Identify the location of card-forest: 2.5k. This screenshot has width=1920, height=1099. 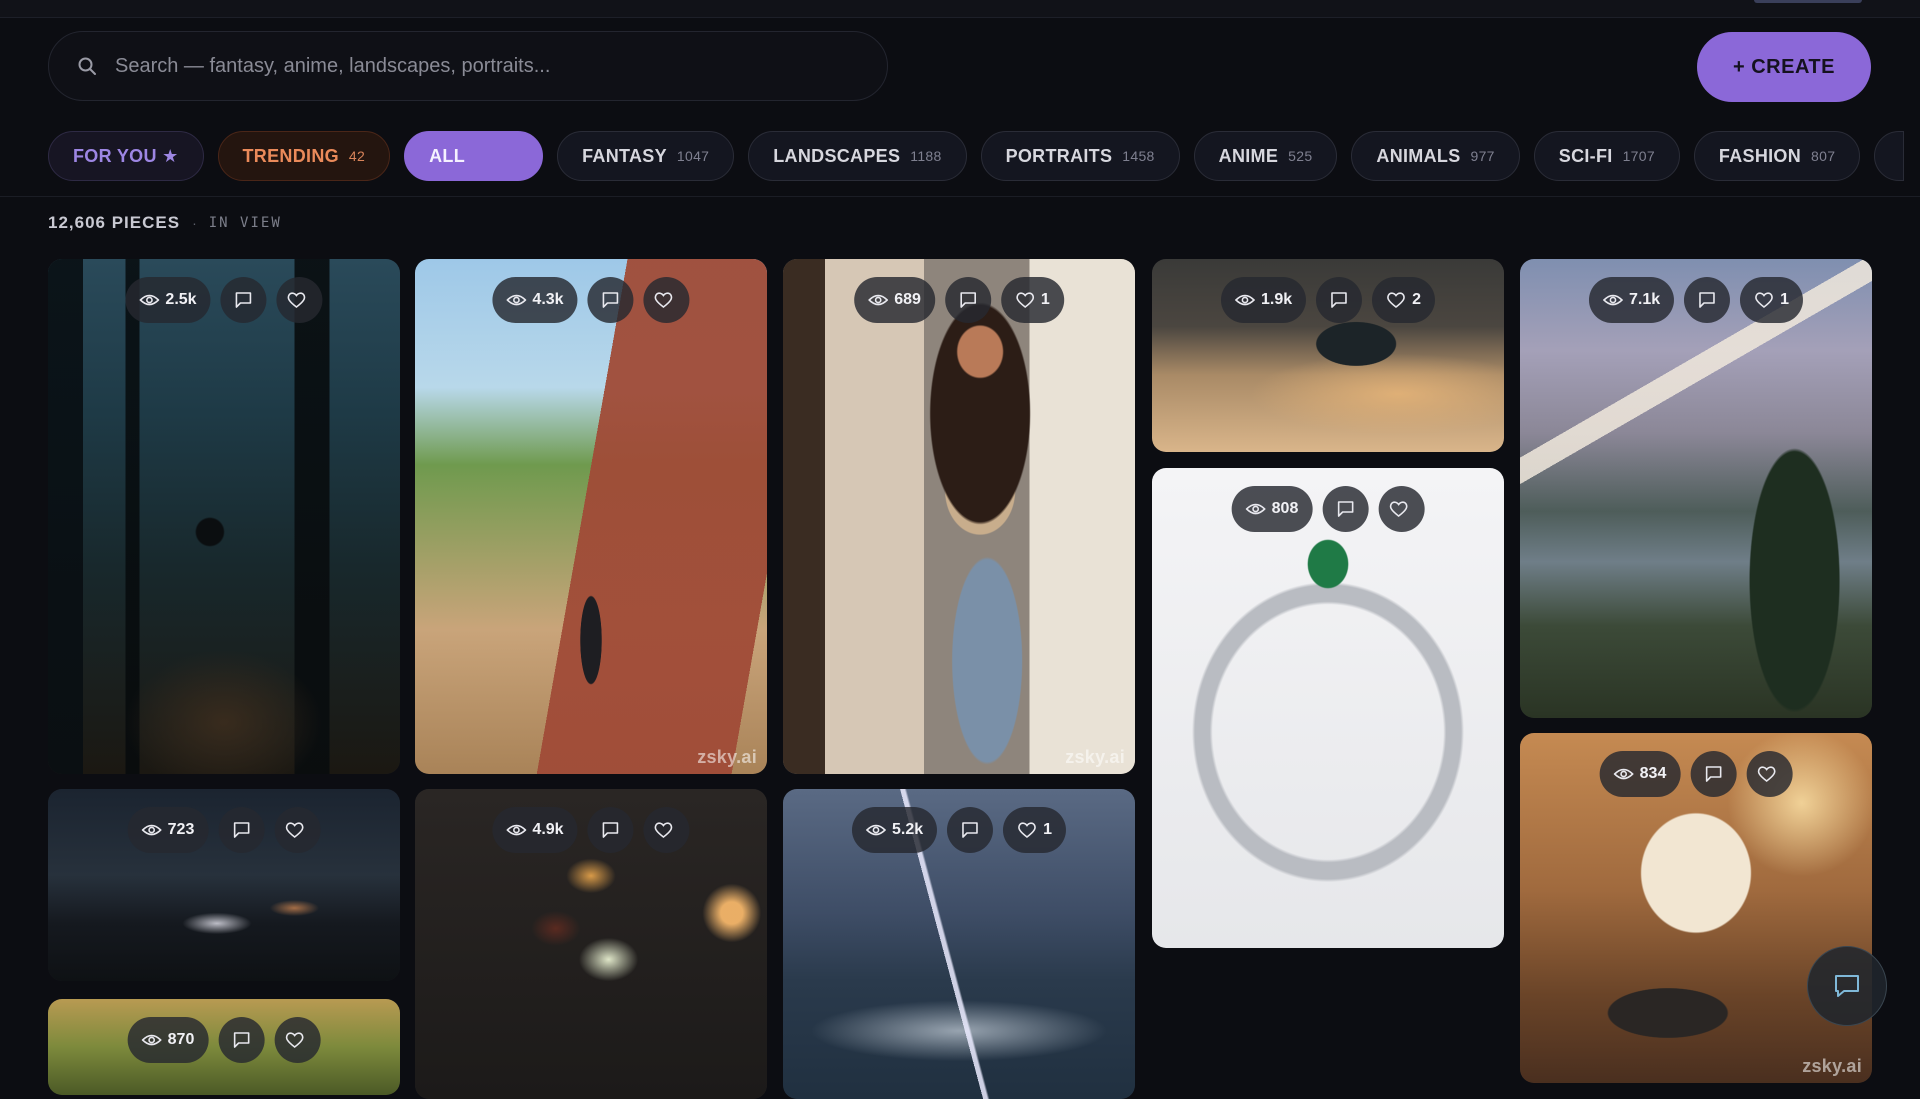
(224, 516).